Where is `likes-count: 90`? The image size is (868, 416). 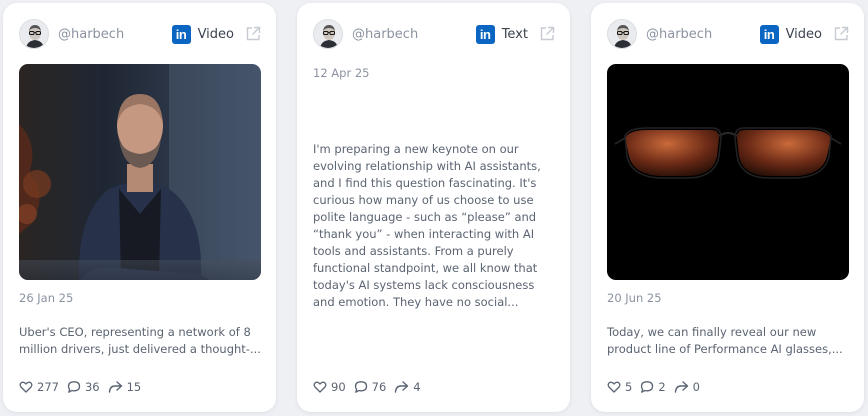 likes-count: 90 is located at coordinates (338, 387).